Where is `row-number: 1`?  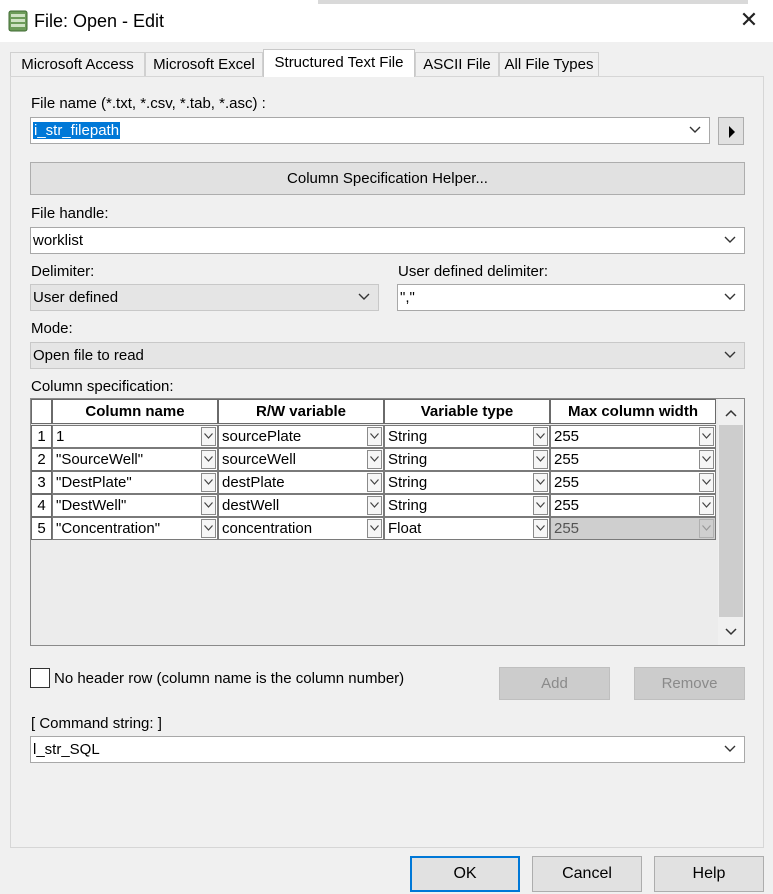 row-number: 1 is located at coordinates (41, 436).